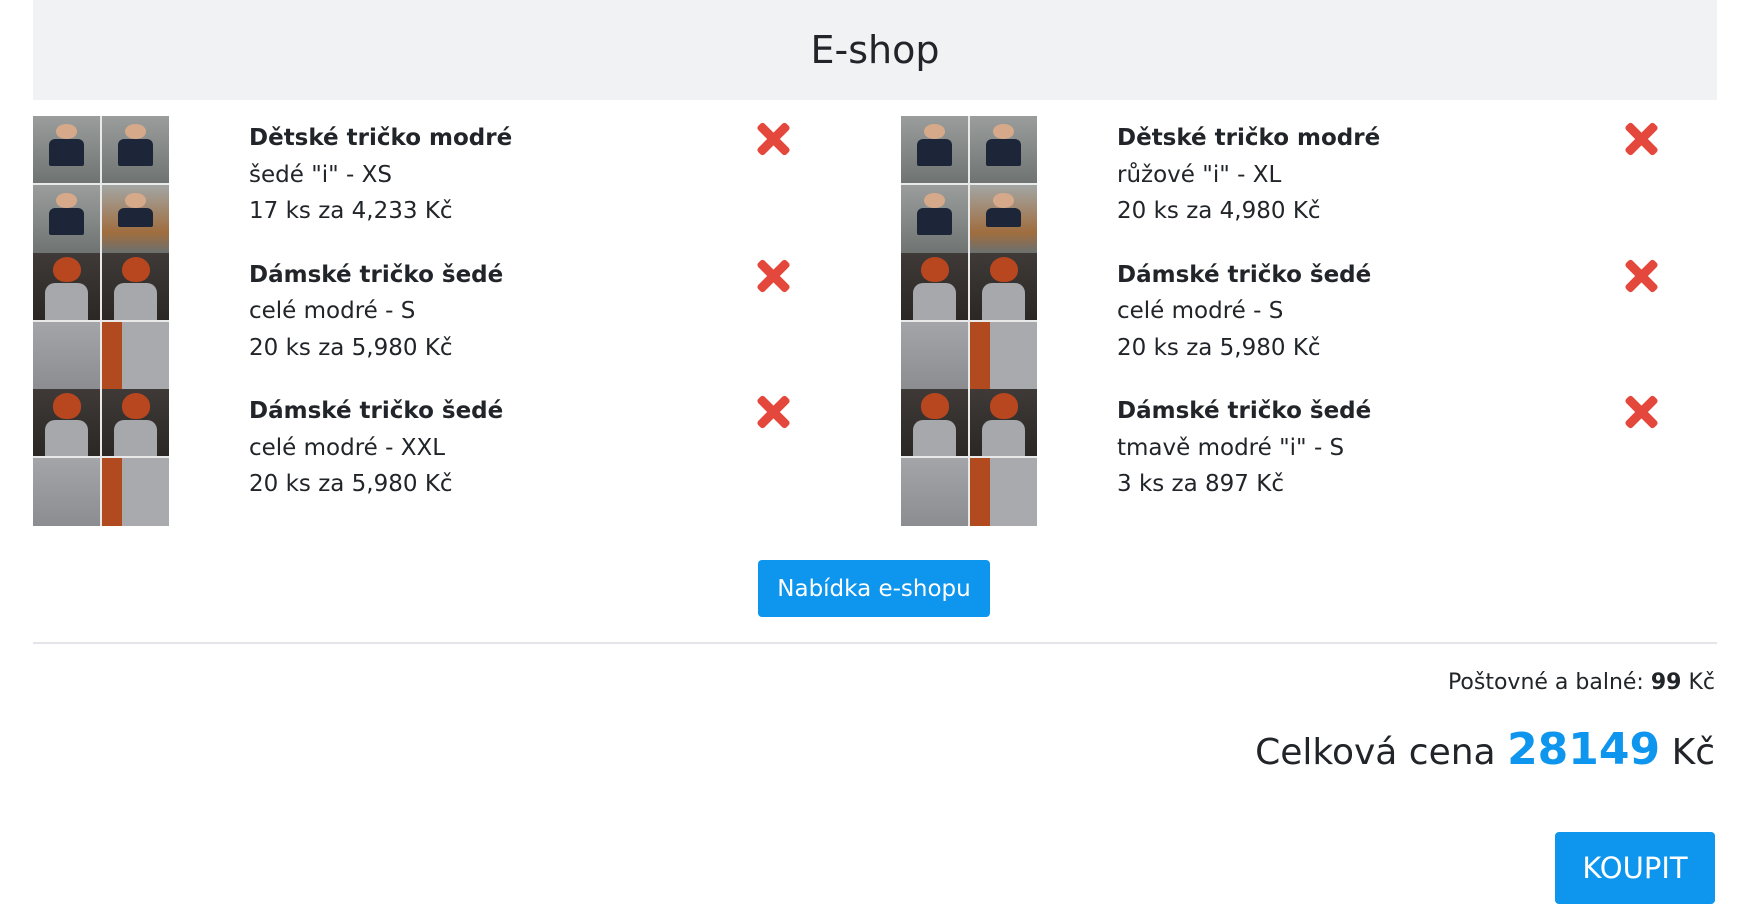 The image size is (1754, 922). I want to click on buy-button: KOUPIT, so click(1635, 868).